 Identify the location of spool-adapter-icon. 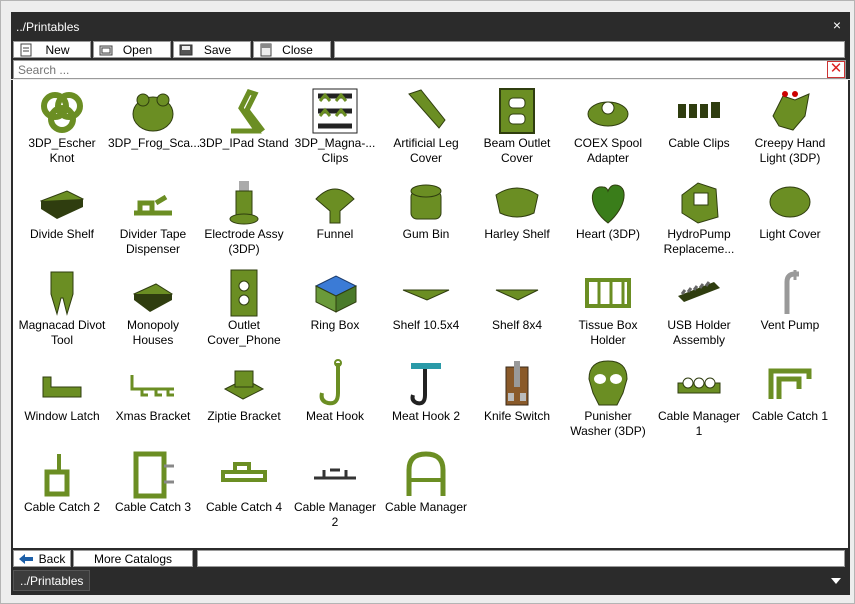
(608, 114).